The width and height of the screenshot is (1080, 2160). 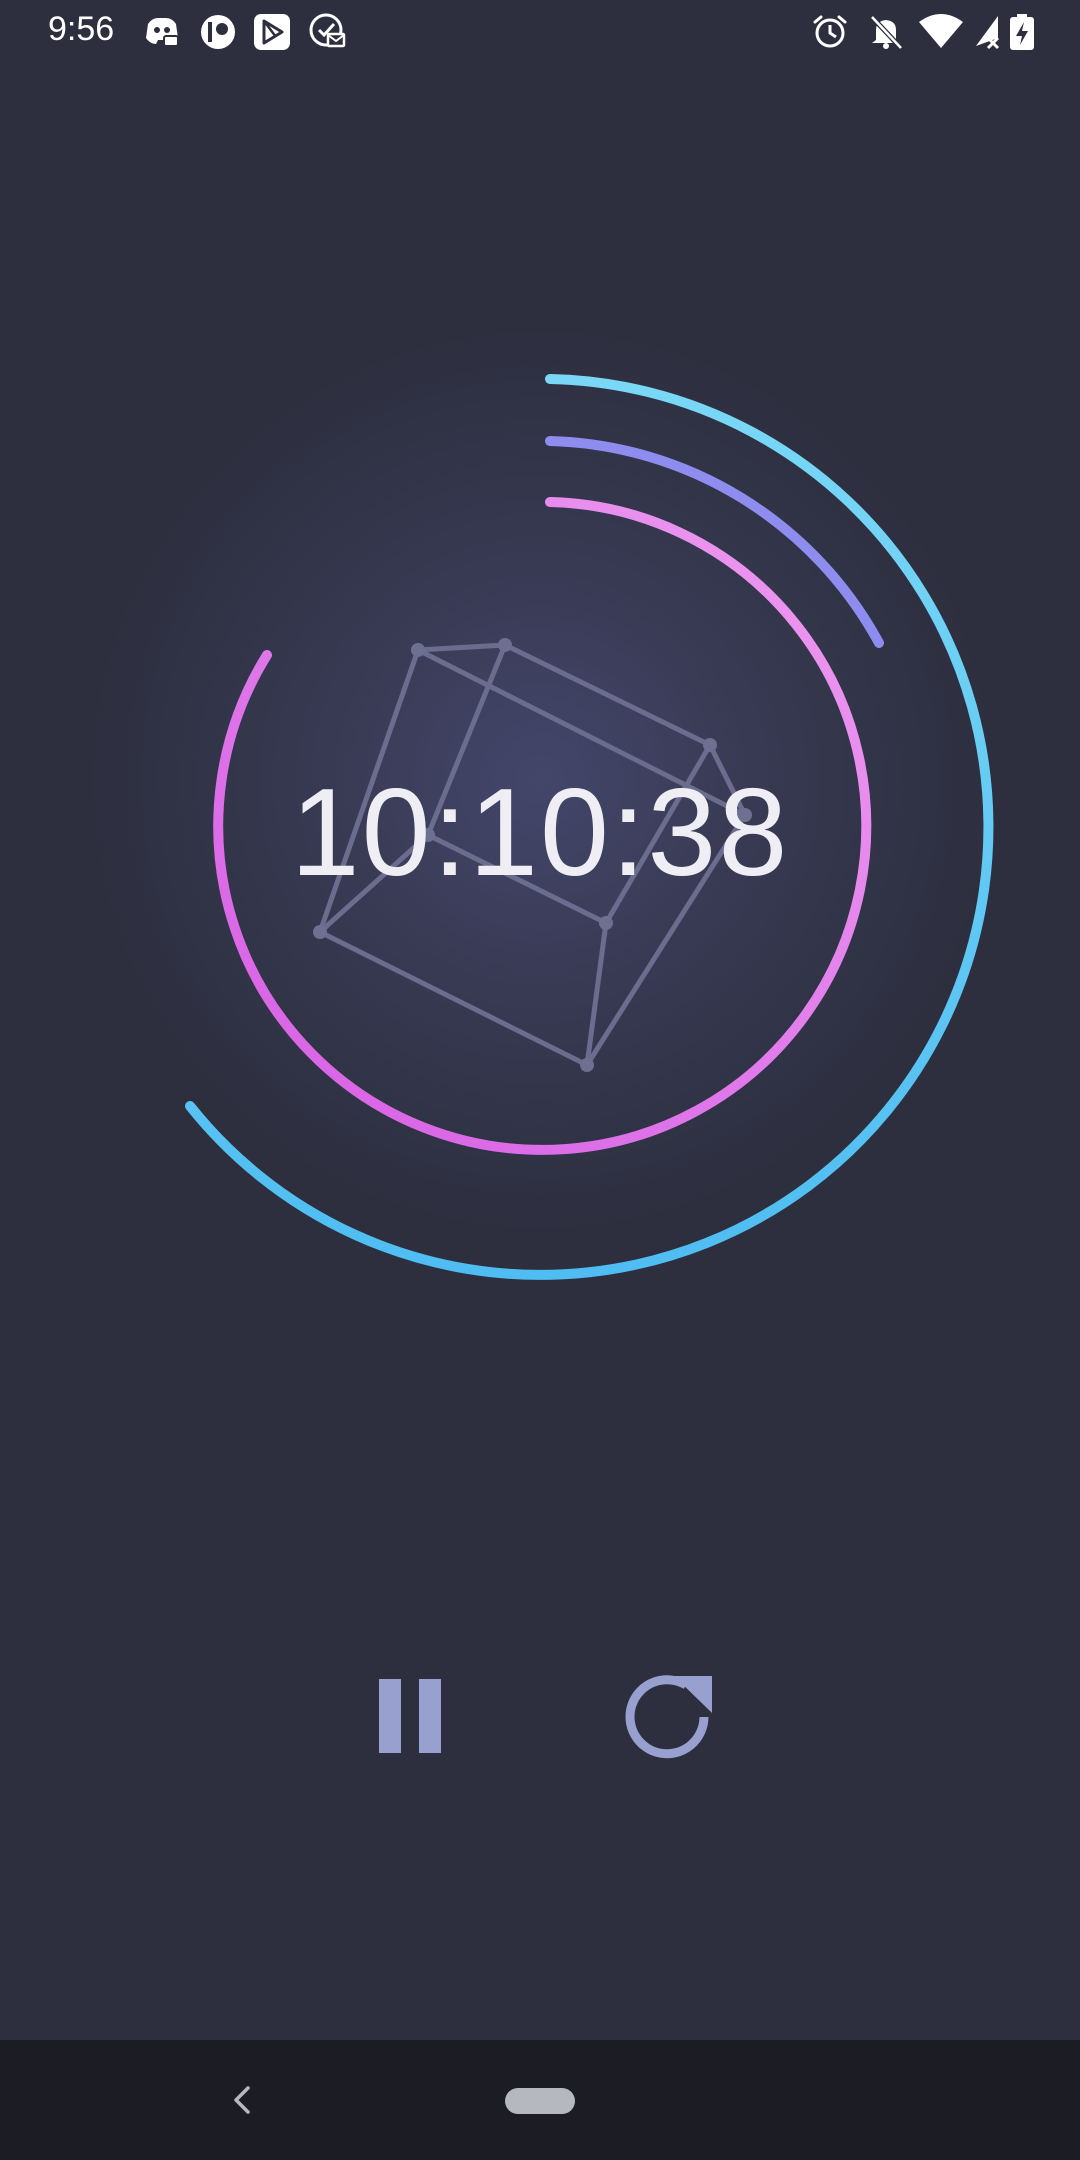 What do you see at coordinates (668, 1717) in the screenshot?
I see `restart-icon` at bounding box center [668, 1717].